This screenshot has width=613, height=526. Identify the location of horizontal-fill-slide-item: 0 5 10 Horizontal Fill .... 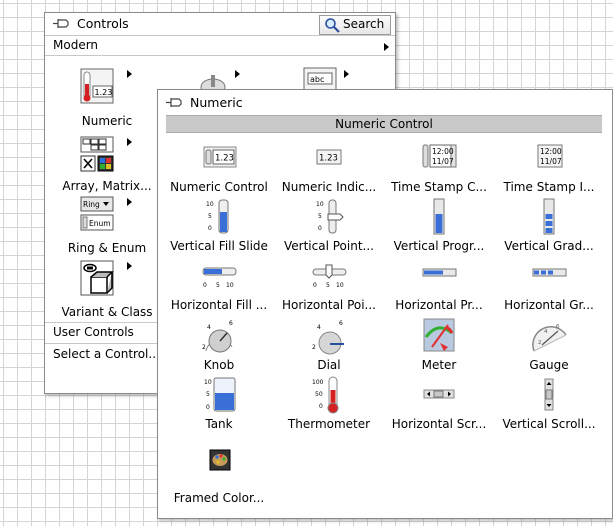
(219, 285).